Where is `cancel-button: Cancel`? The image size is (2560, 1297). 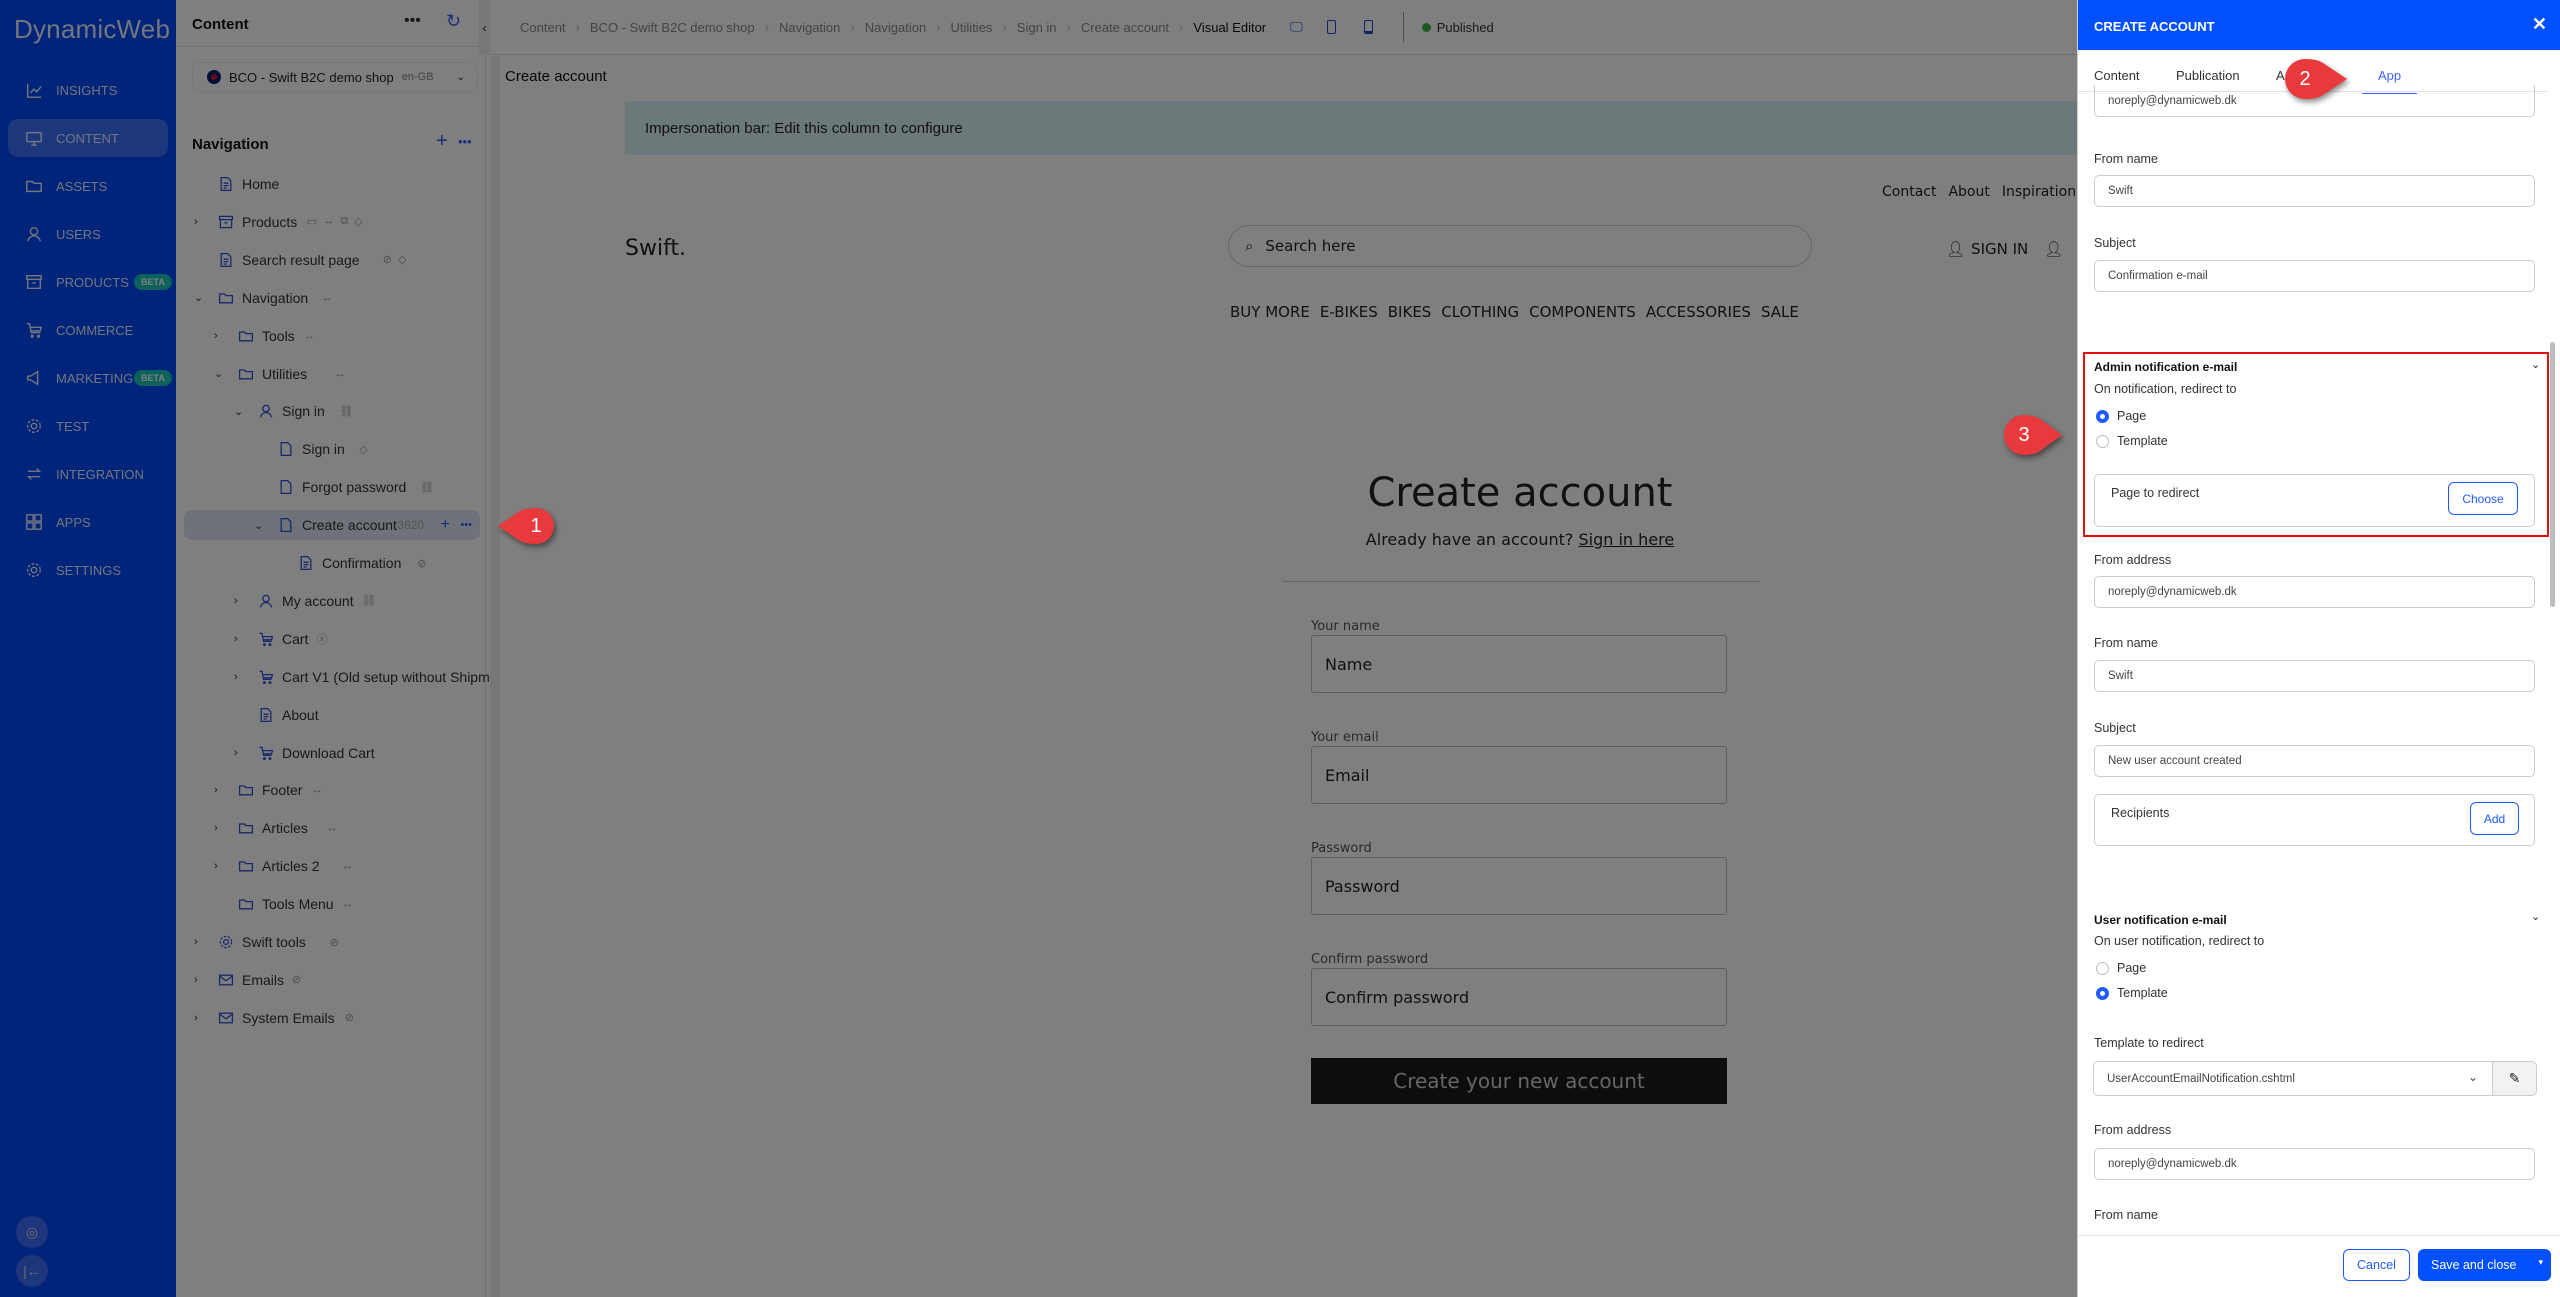
cancel-button: Cancel is located at coordinates (2376, 1265).